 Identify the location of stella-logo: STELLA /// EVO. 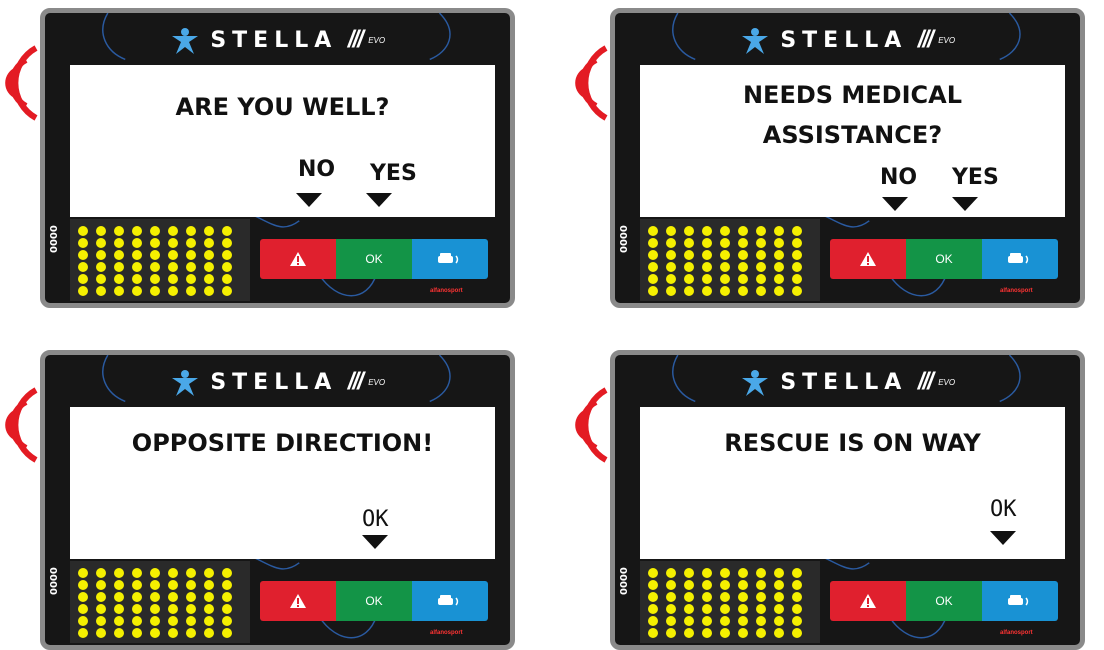
(847, 387).